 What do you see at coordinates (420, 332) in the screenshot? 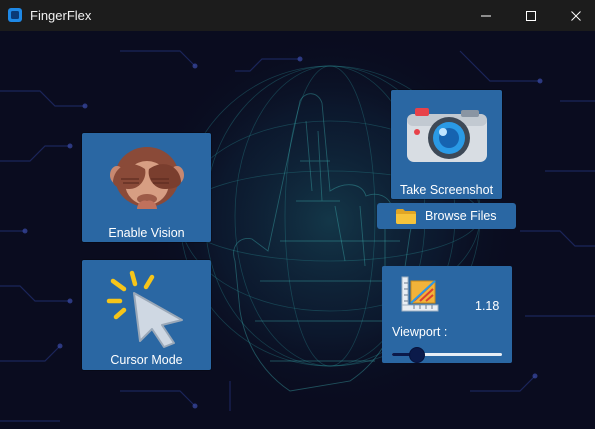
I see `viewport-label: Viewport :` at bounding box center [420, 332].